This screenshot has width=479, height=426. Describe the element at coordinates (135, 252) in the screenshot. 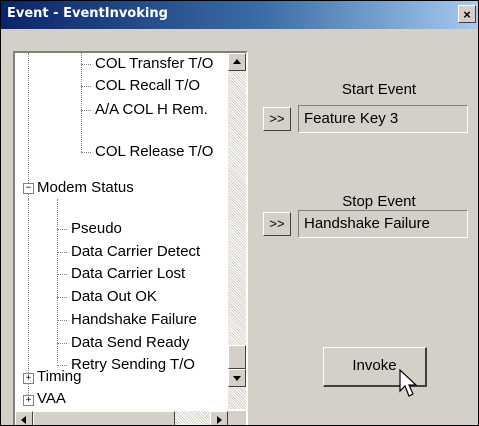

I see `tree-item-data-carrier-detect: Data Carrier Detect` at that location.